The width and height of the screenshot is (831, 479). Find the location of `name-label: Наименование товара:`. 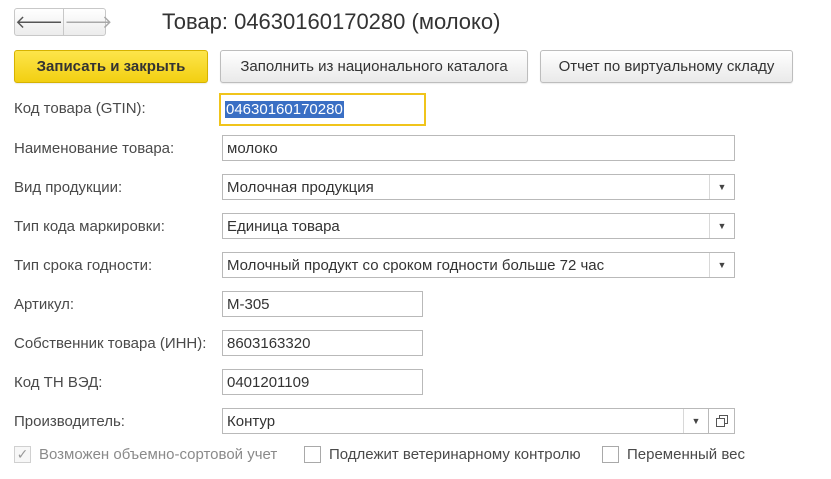

name-label: Наименование товара: is located at coordinates (94, 148).